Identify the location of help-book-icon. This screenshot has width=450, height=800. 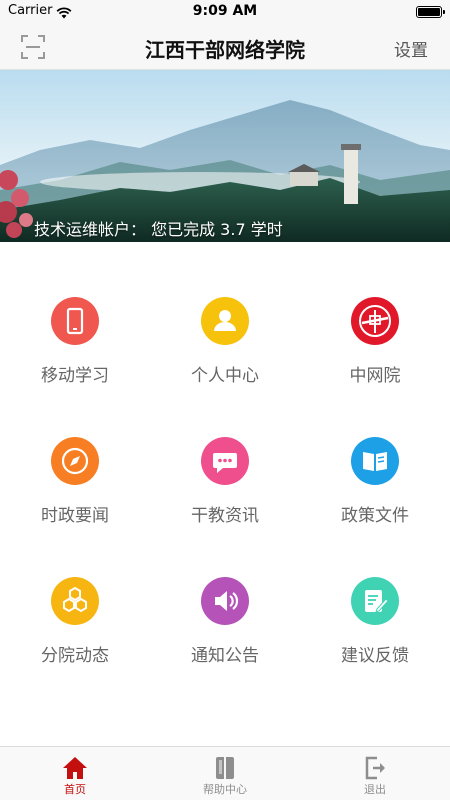
(225, 768).